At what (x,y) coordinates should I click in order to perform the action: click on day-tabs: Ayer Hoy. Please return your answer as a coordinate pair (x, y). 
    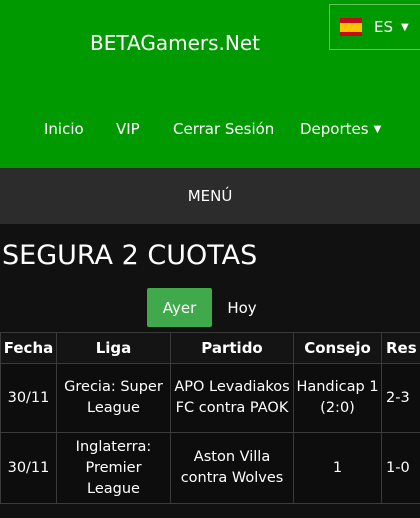
    Looking at the image, I should click on (210, 308).